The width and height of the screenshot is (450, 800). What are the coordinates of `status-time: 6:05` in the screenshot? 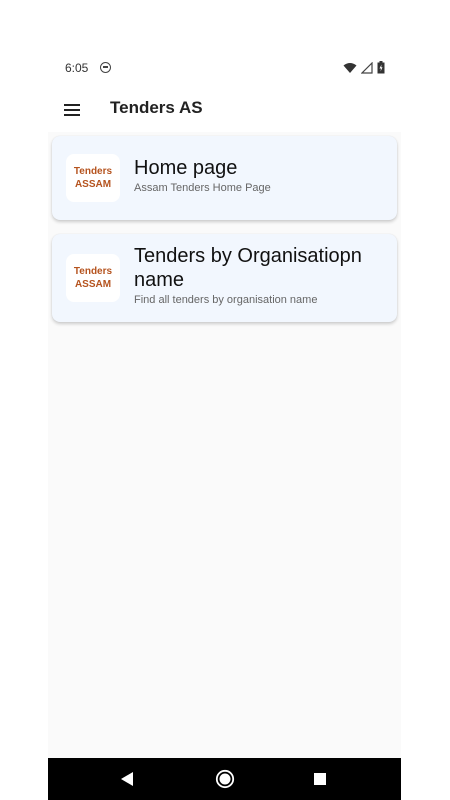 It's located at (77, 68).